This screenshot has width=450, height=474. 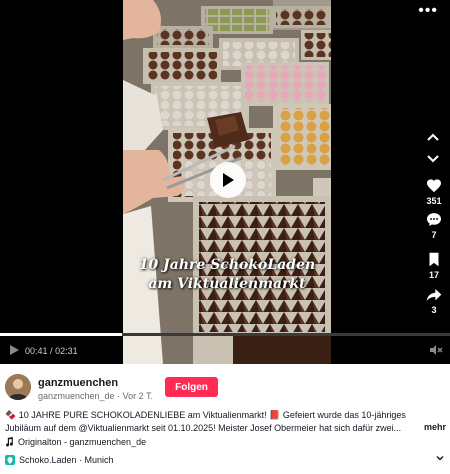 What do you see at coordinates (225, 334) in the screenshot?
I see `progress-bar` at bounding box center [225, 334].